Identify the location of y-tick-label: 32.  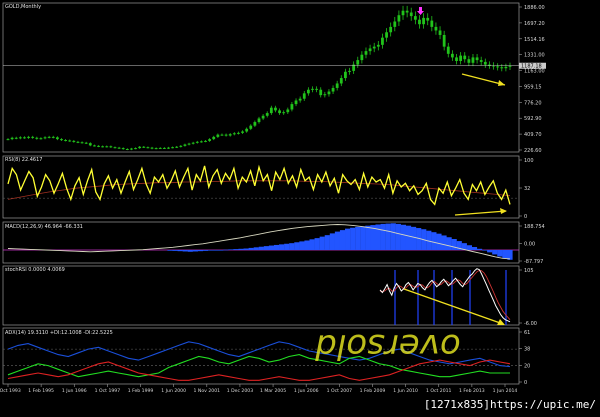
(527, 189).